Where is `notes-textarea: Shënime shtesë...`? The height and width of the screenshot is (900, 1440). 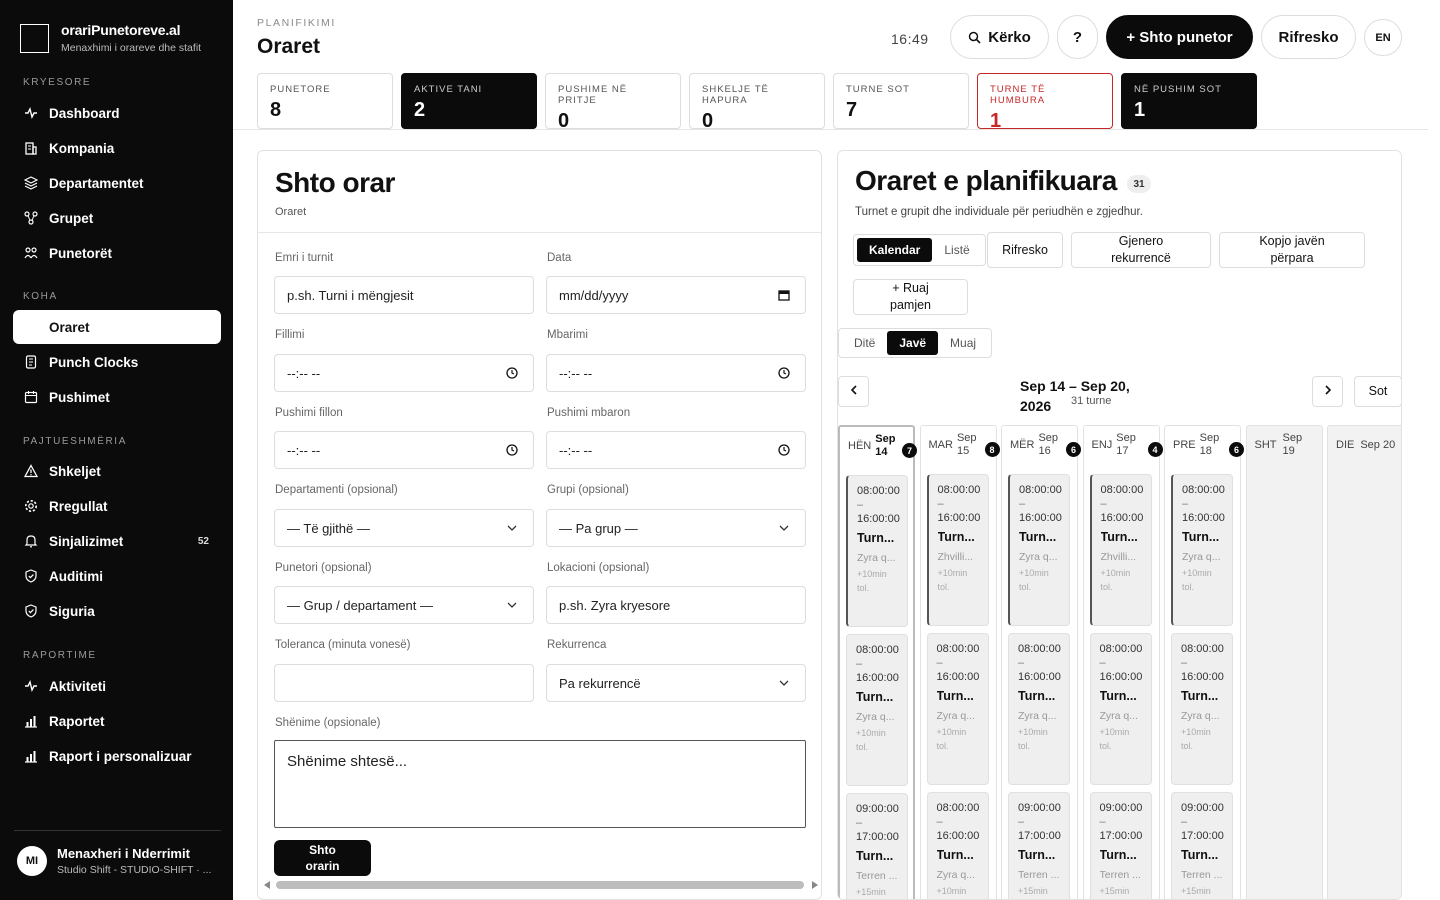
notes-textarea: Shënime shtesë... is located at coordinates (540, 784).